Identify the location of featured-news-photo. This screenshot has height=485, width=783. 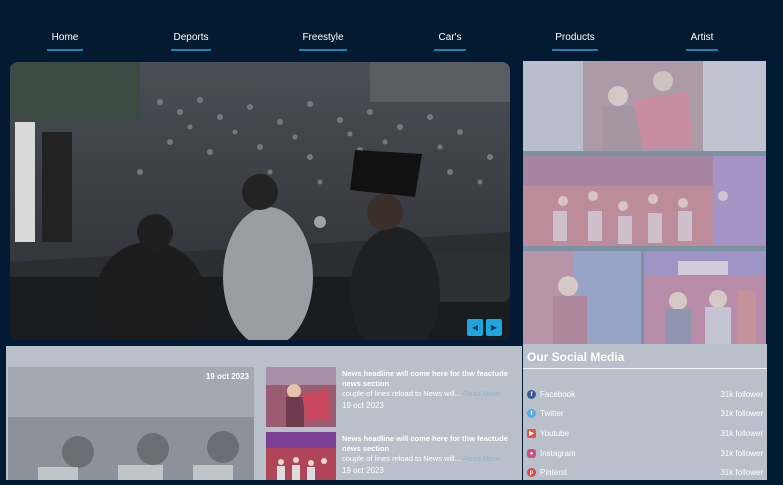
(131, 423).